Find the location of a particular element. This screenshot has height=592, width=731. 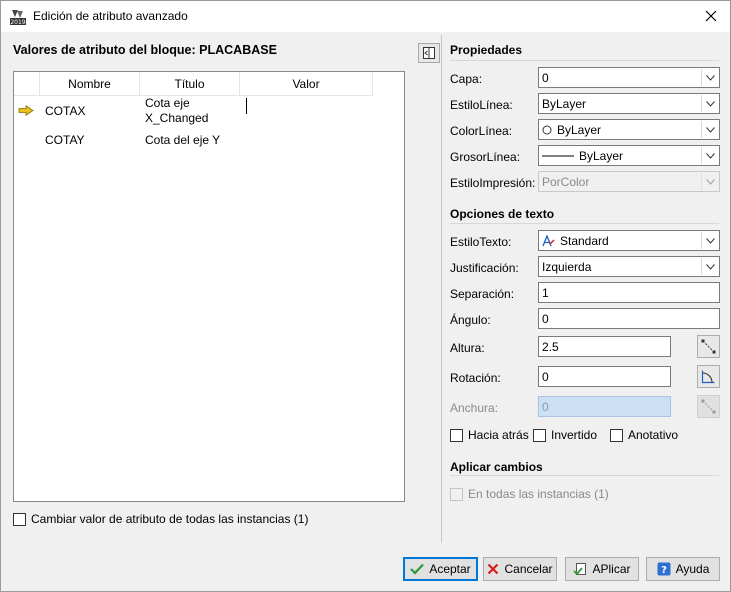

pick-distance-icon is located at coordinates (708, 346).